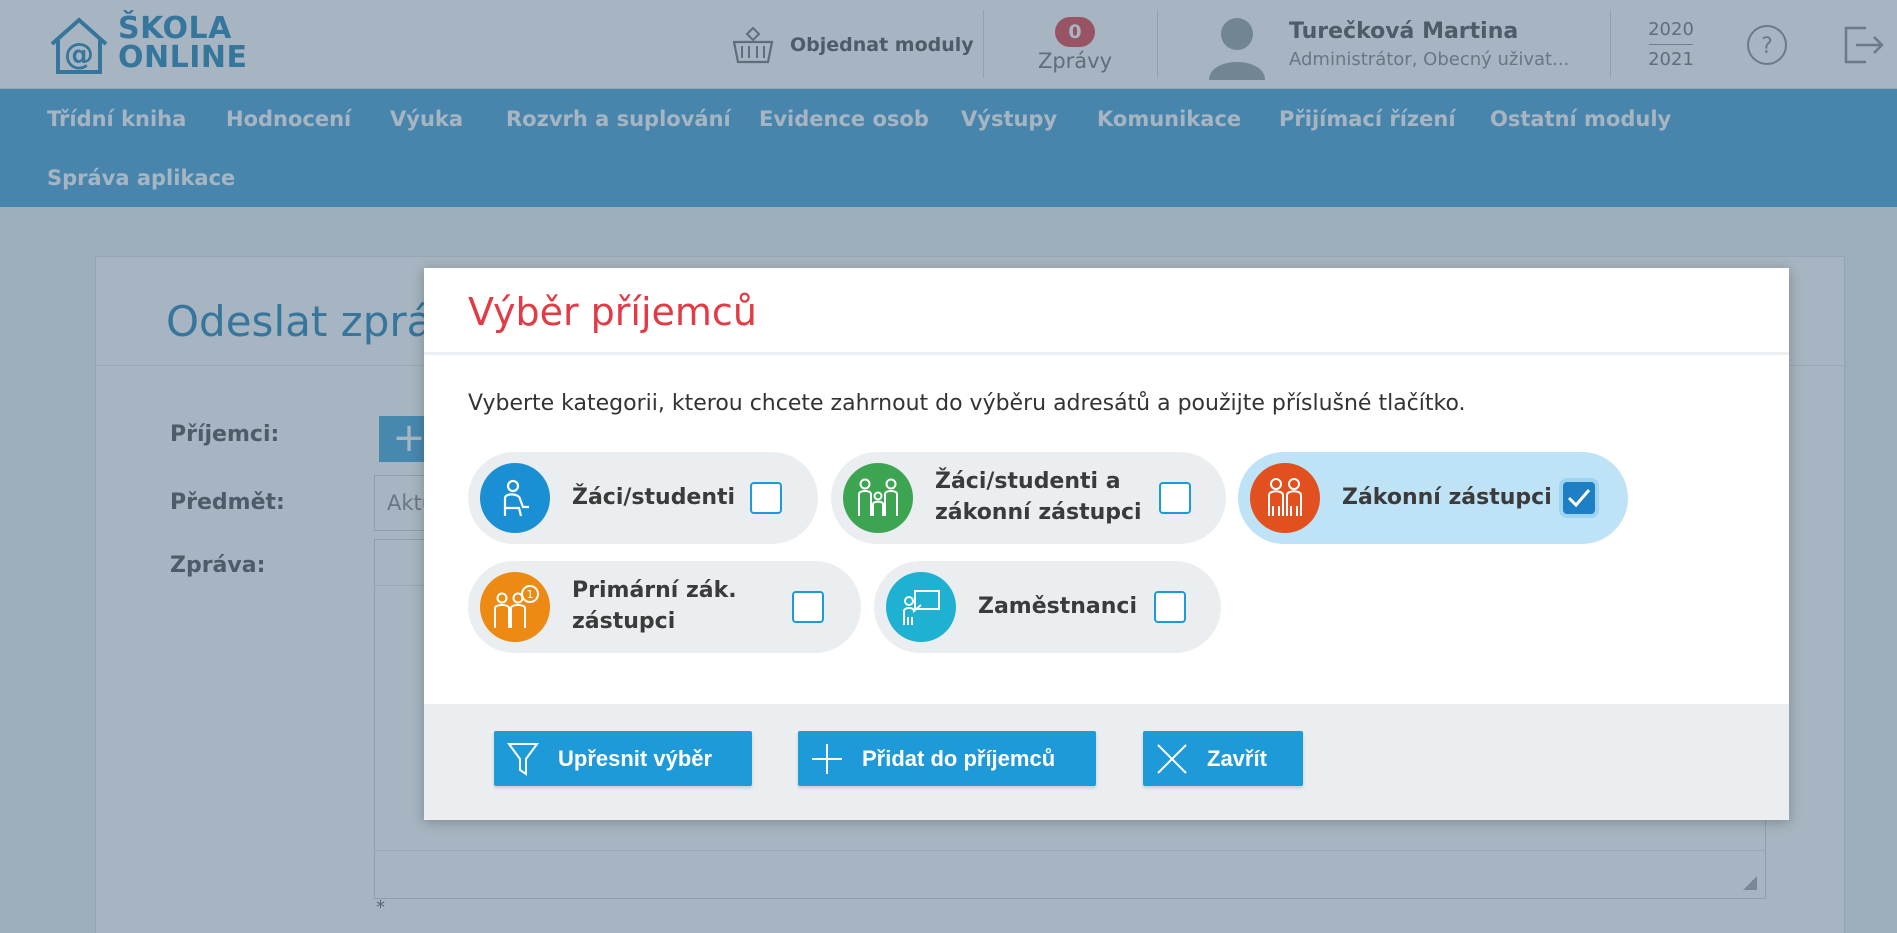 The image size is (1897, 933). Describe the element at coordinates (1172, 759) in the screenshot. I see `close-icon` at that location.